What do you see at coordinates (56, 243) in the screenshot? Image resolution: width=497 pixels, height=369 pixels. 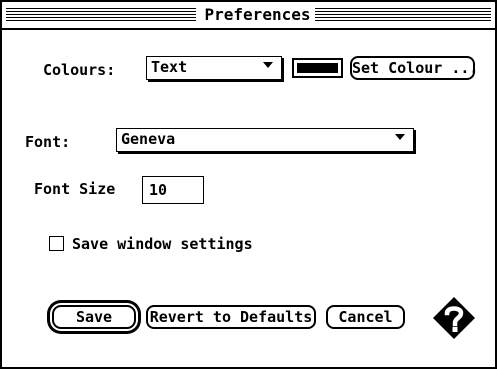 I see `save-window-settings-checkbox` at bounding box center [56, 243].